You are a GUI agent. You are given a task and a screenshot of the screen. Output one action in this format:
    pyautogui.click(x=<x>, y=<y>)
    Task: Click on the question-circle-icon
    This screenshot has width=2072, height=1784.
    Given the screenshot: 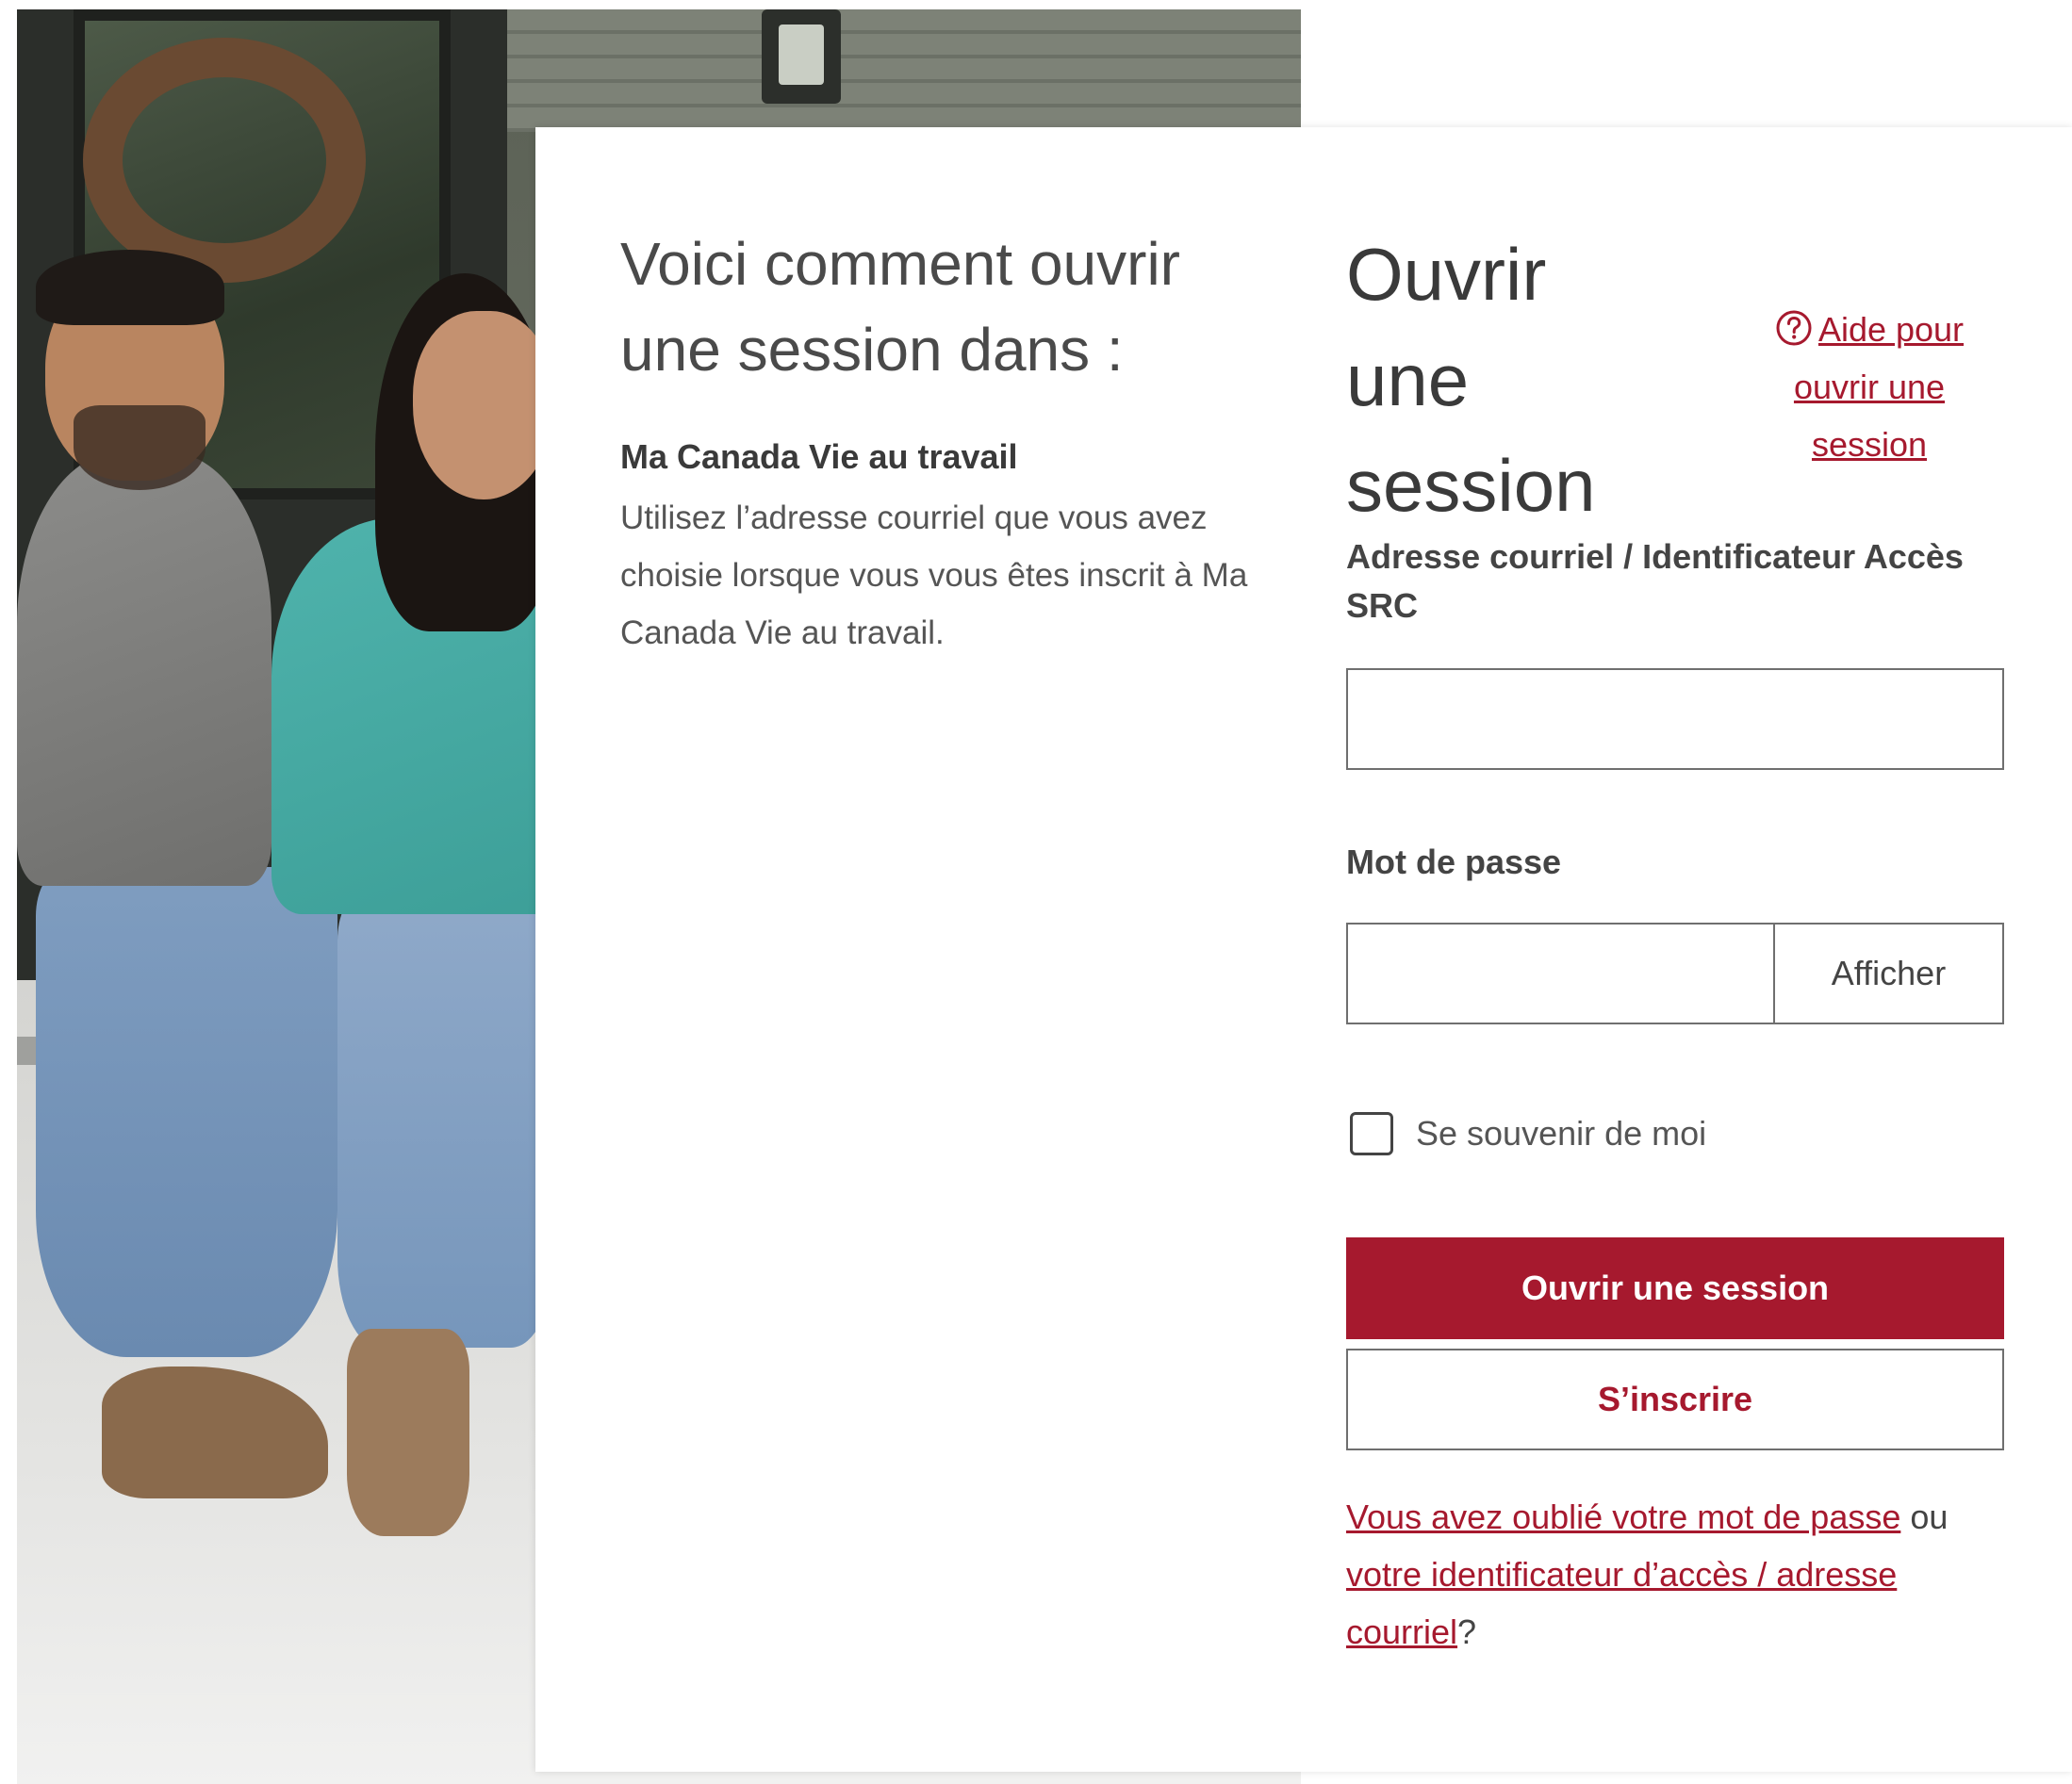 What is the action you would take?
    pyautogui.click(x=1794, y=328)
    